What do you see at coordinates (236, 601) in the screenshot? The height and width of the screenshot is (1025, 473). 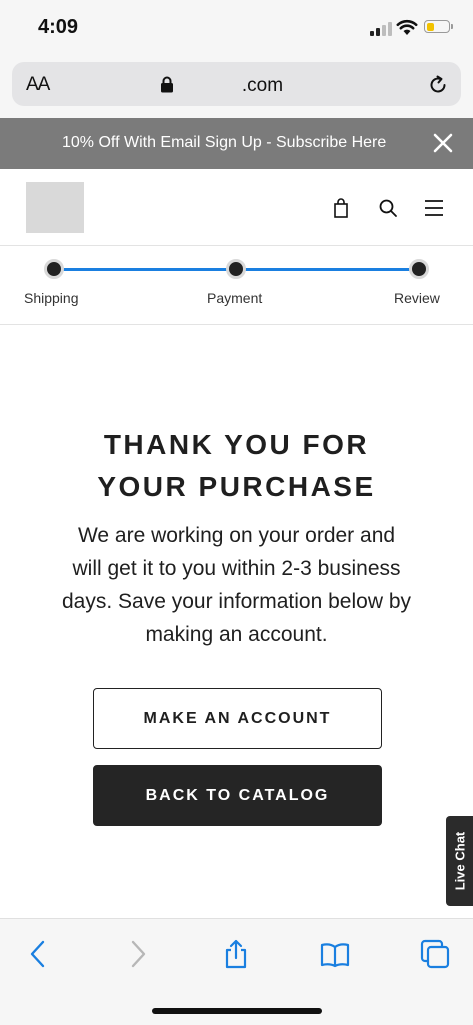 I see `message-line-3: days. Save your information below by` at bounding box center [236, 601].